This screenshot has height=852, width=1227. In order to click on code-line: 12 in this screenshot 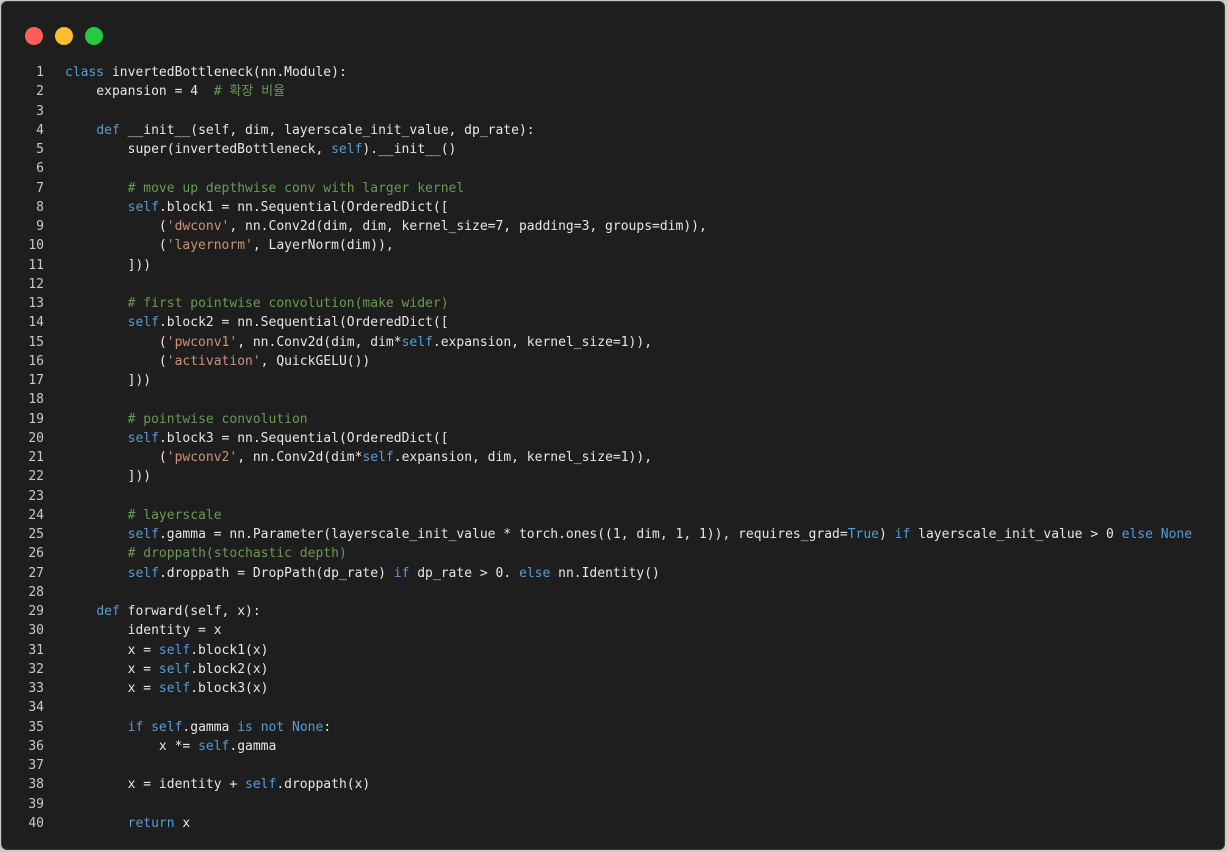, I will do `click(613, 284)`.